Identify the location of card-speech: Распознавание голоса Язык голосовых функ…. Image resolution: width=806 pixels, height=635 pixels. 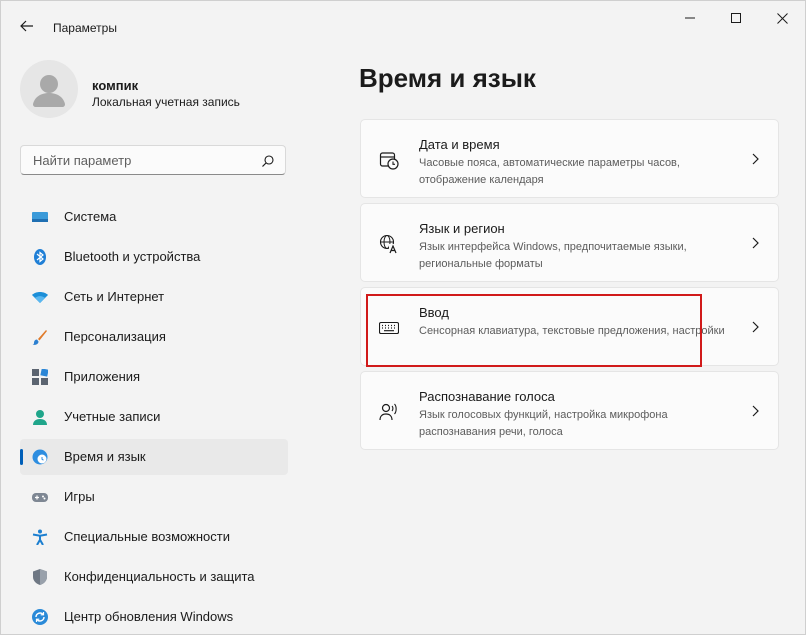
(569, 410).